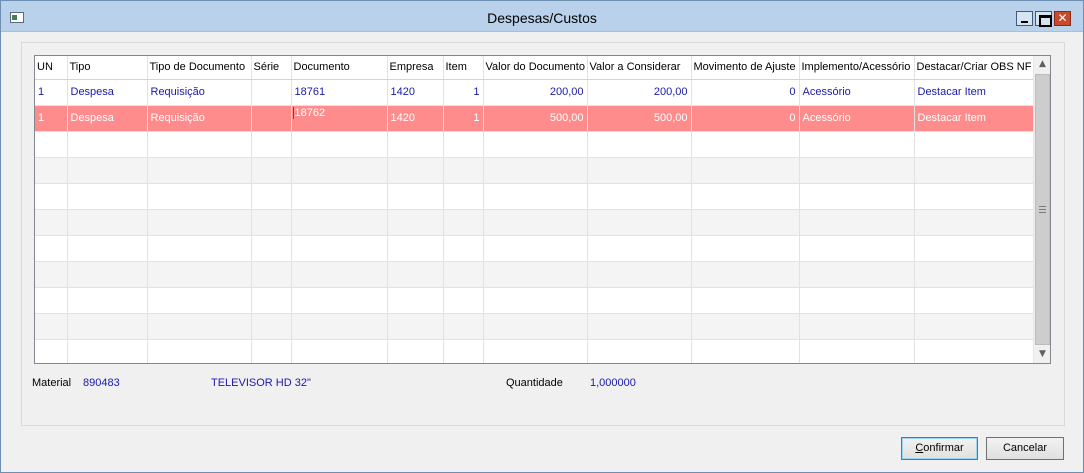 The width and height of the screenshot is (1084, 473). I want to click on column-header: Valor a Considerar, so click(639, 68).